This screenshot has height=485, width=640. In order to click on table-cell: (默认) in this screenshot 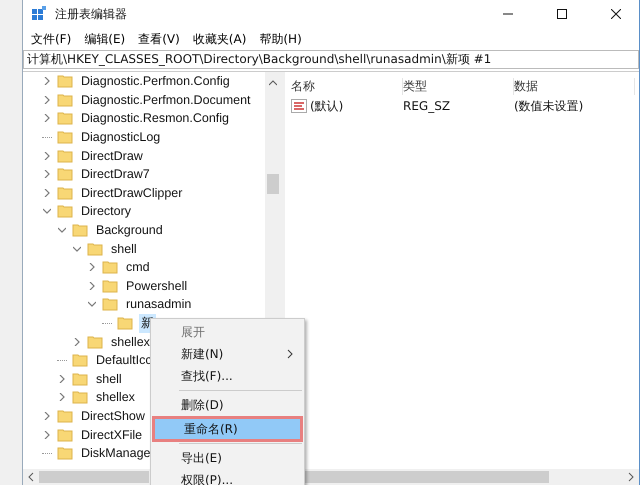, I will do `click(327, 106)`.